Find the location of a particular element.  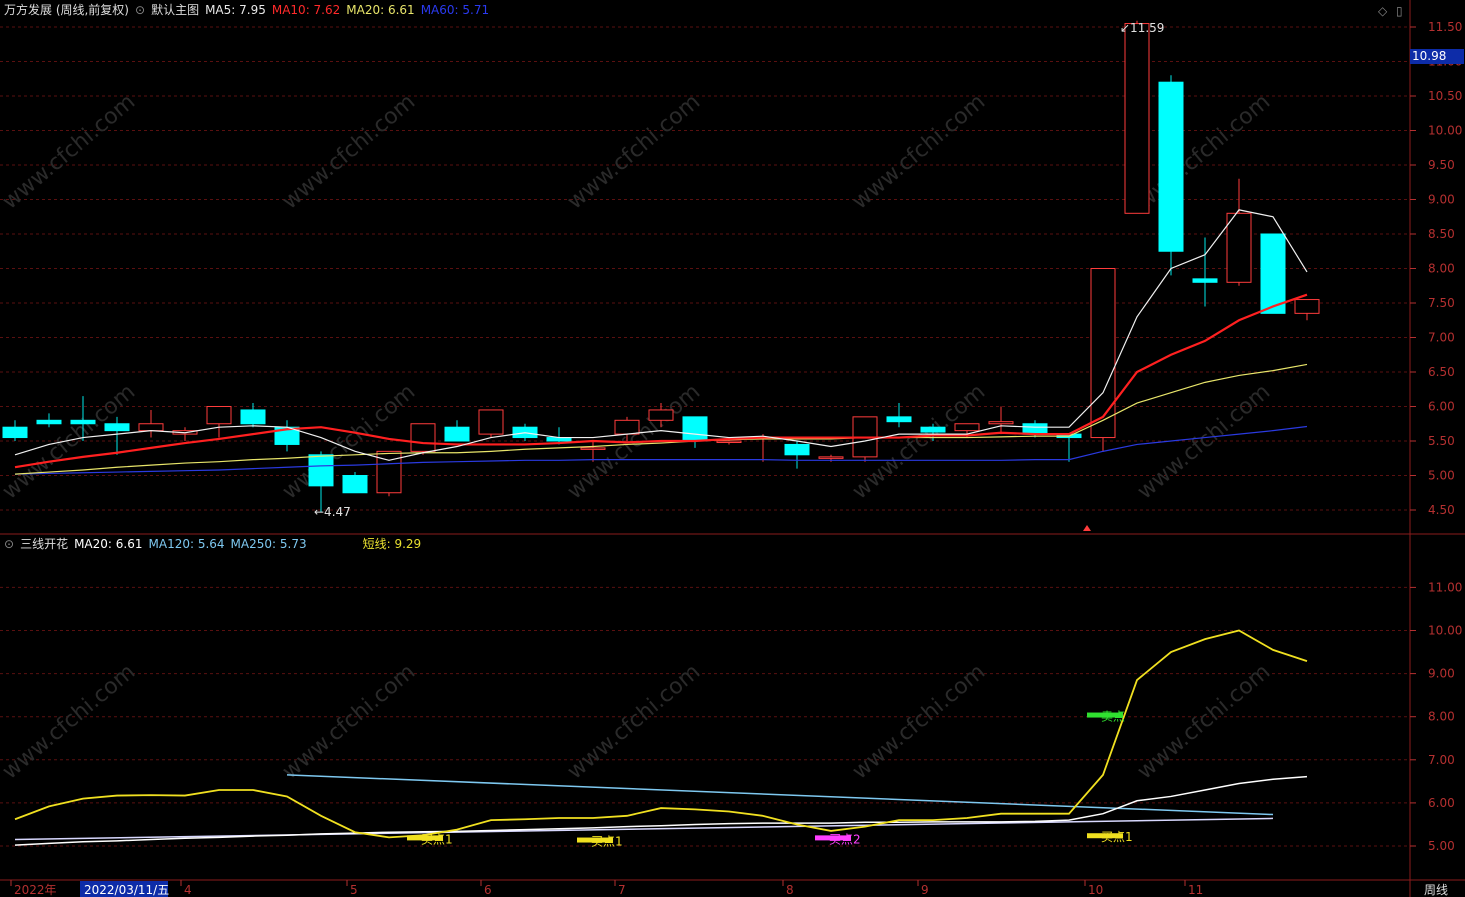

low-price-label: ←4.47 is located at coordinates (332, 512).